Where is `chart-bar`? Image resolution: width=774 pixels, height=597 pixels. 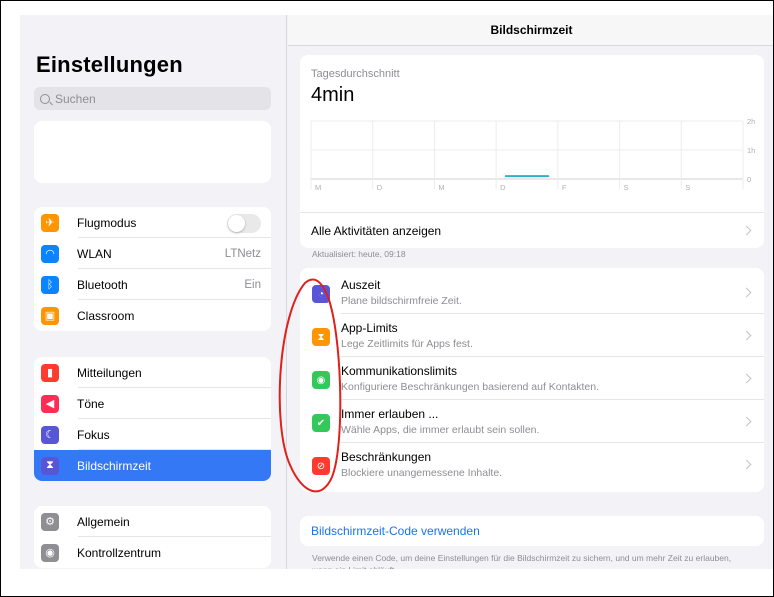 chart-bar is located at coordinates (527, 176).